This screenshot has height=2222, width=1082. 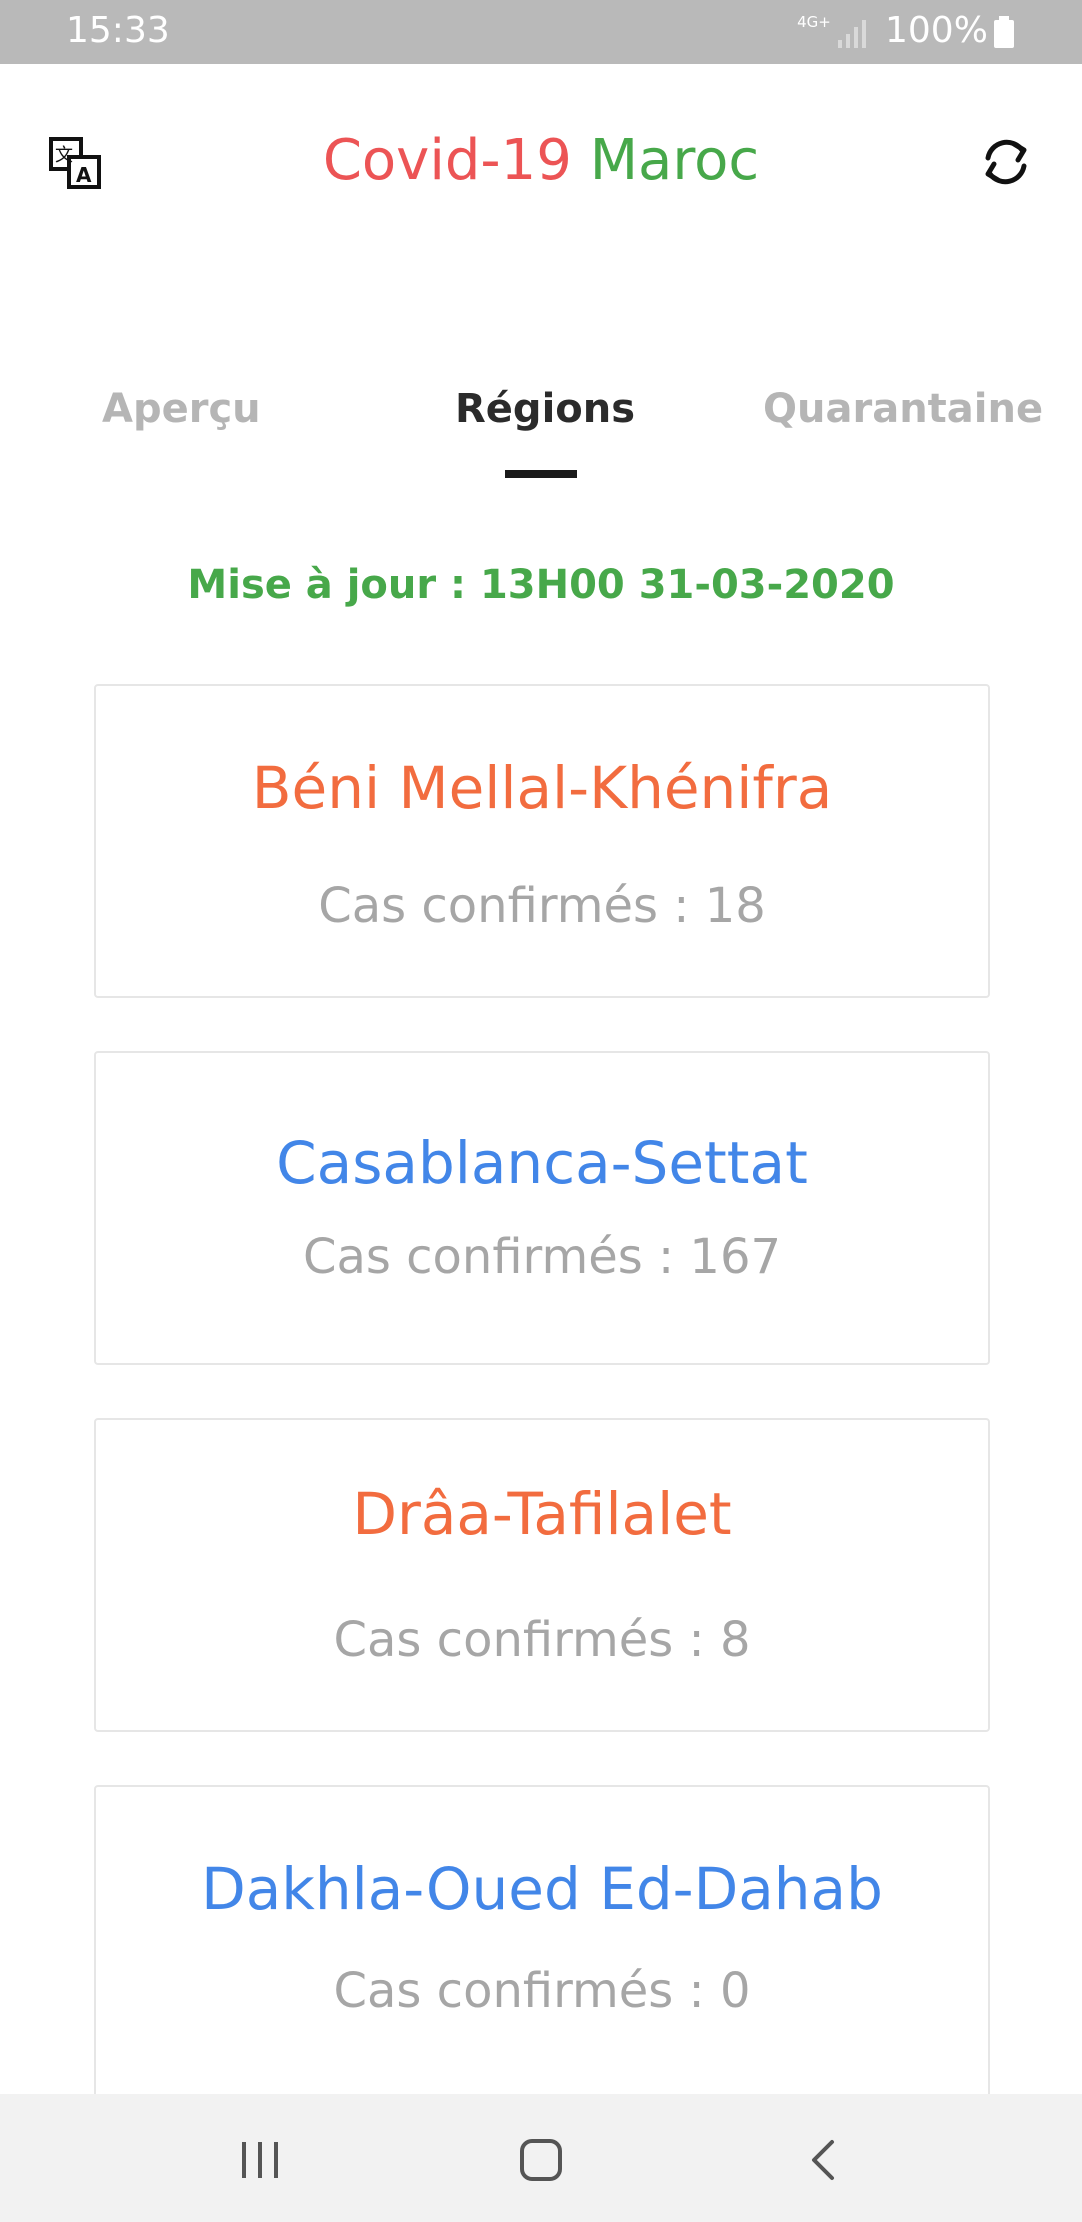 What do you see at coordinates (542, 1889) in the screenshot?
I see `region-name: Dakhla-Oued Ed-Dahab` at bounding box center [542, 1889].